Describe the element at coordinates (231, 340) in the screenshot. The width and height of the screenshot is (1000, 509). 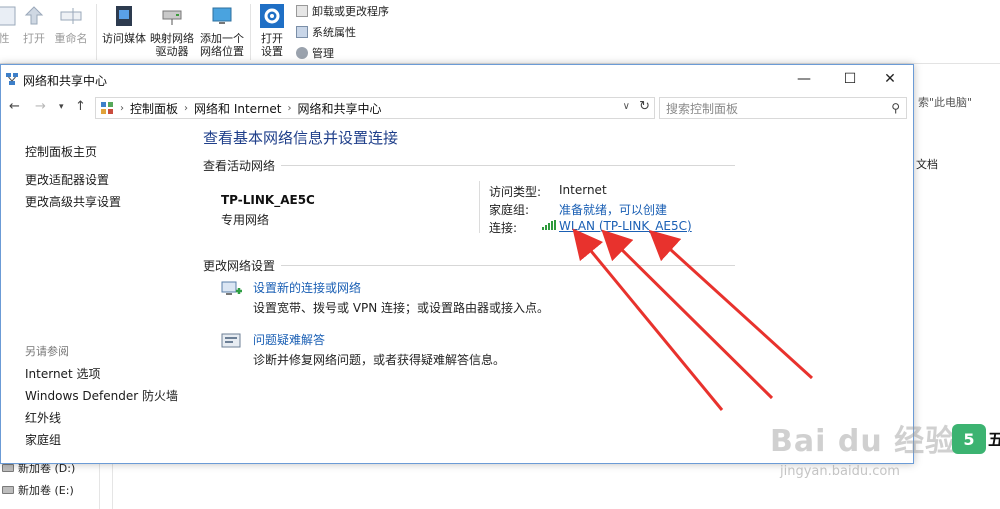
I see `troubleshoot-icon` at that location.